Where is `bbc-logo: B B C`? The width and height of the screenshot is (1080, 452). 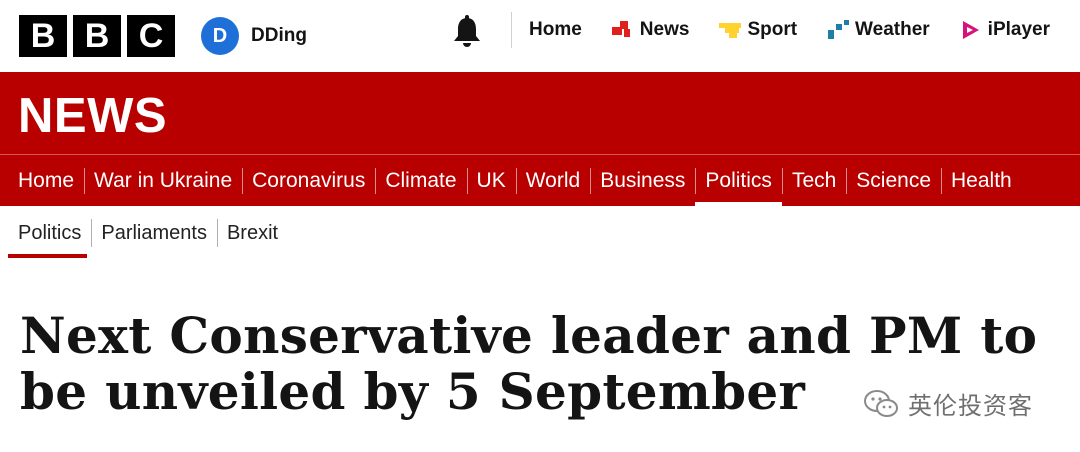
bbc-logo: B B C is located at coordinates (97, 36).